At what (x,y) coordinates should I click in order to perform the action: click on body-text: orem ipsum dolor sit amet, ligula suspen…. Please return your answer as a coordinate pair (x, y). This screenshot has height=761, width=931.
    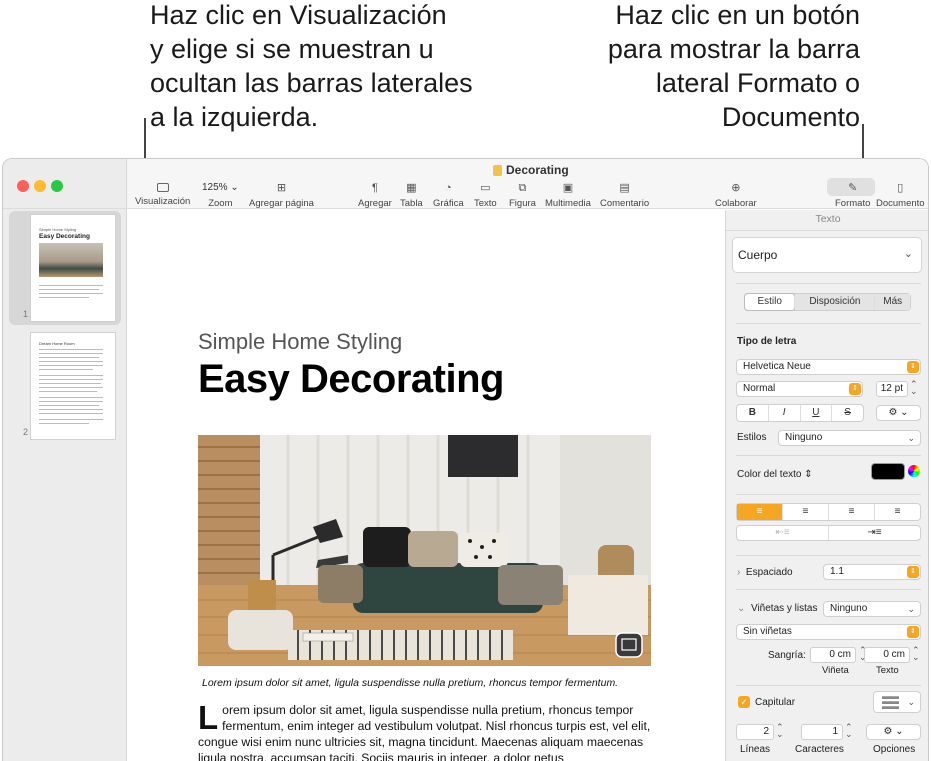
    Looking at the image, I should click on (424, 732).